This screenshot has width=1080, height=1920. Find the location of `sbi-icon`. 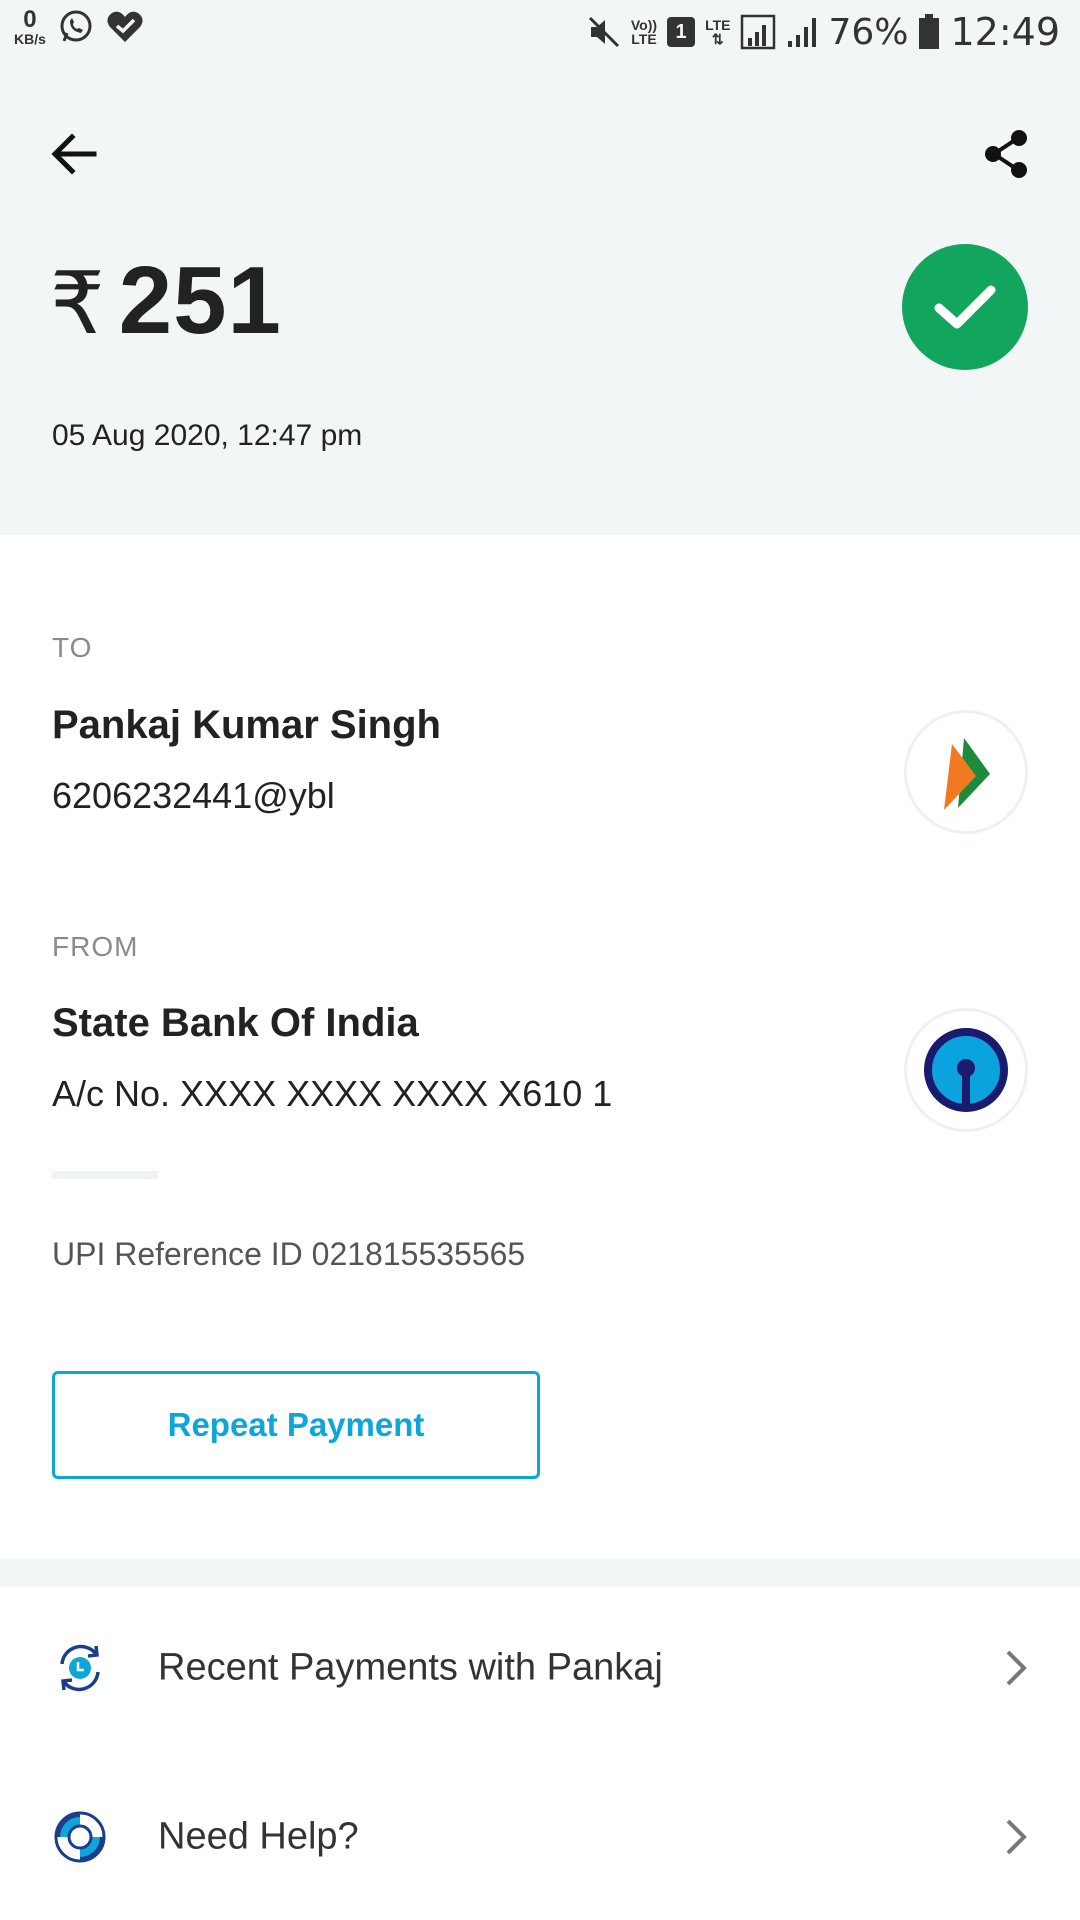

sbi-icon is located at coordinates (966, 1070).